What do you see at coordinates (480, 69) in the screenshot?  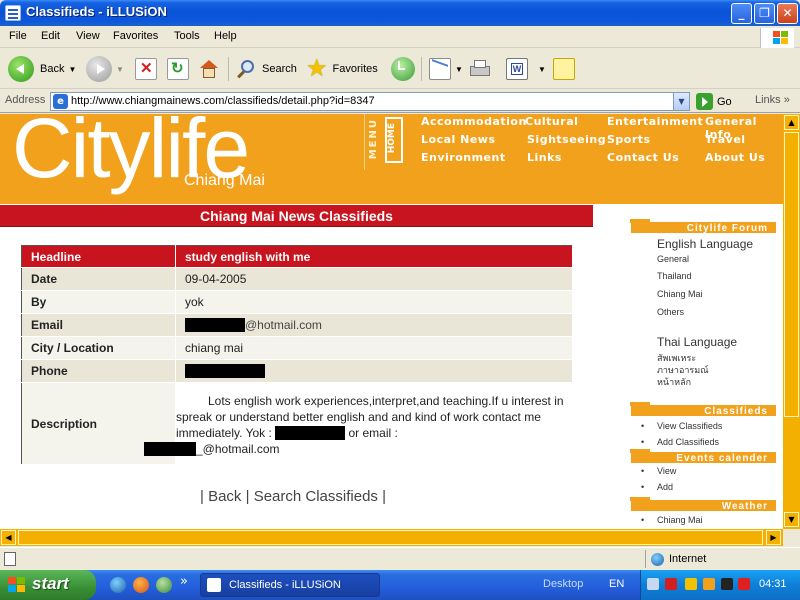 I see `print-button` at bounding box center [480, 69].